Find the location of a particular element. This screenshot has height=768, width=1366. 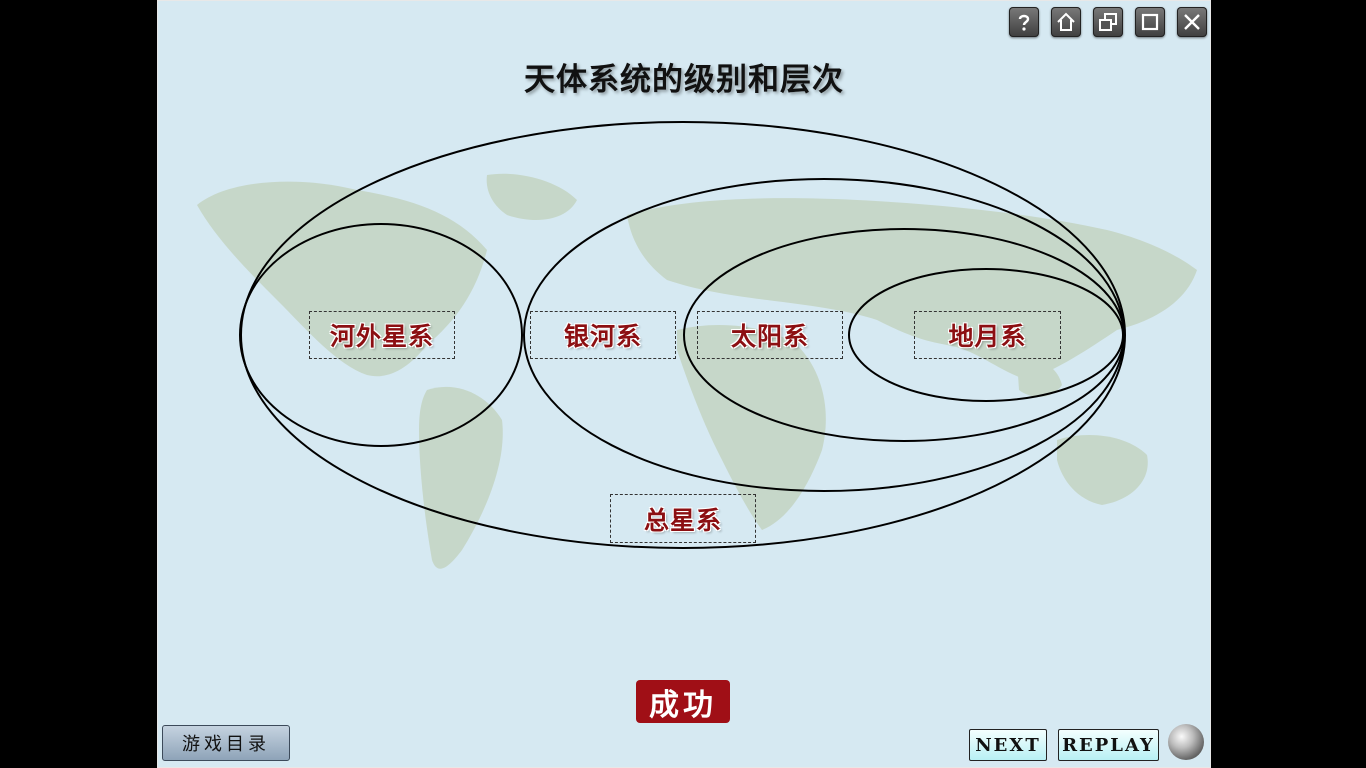

restore-icon is located at coordinates (1108, 22).